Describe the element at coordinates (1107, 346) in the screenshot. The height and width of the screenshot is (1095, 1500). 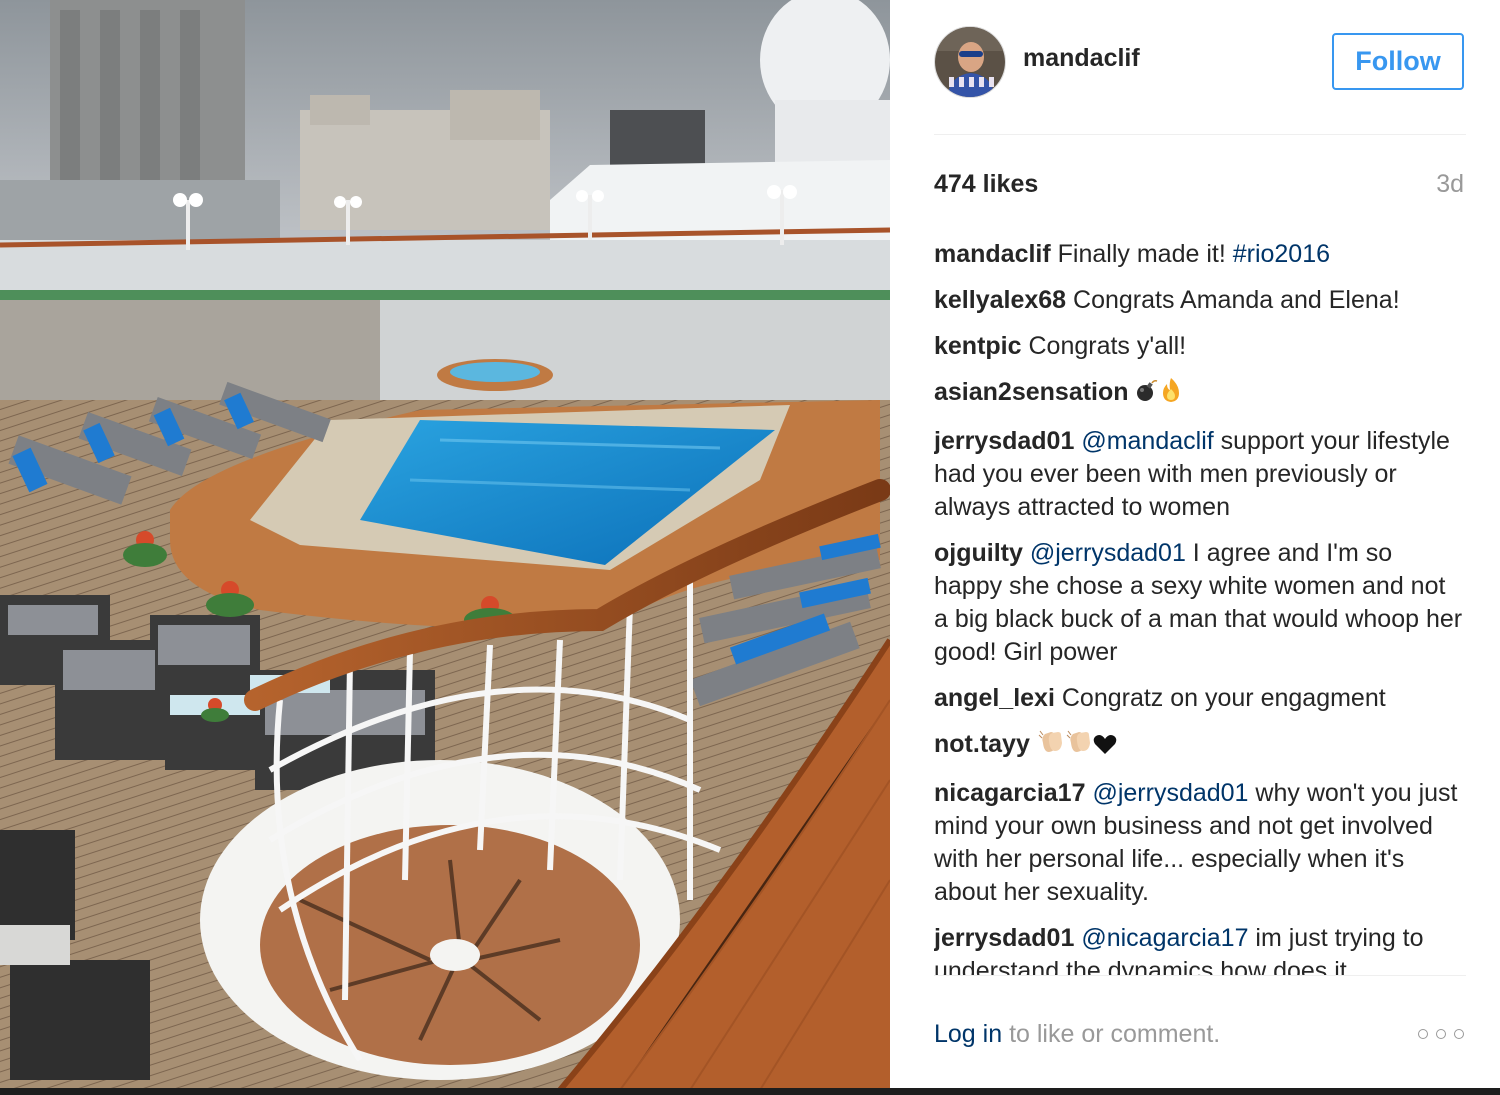
I see `comment-text: Congrats y'all!` at that location.